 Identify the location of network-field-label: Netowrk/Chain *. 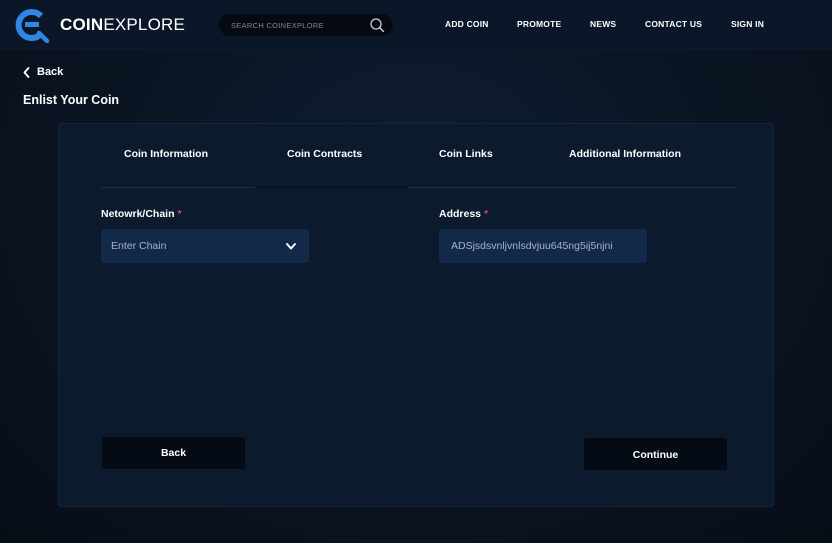
(141, 214).